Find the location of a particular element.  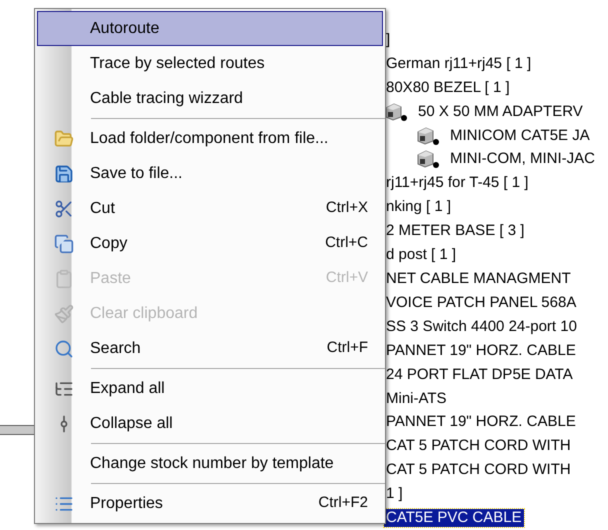

menu-item: Cable tracing wizzard is located at coordinates (210, 98).